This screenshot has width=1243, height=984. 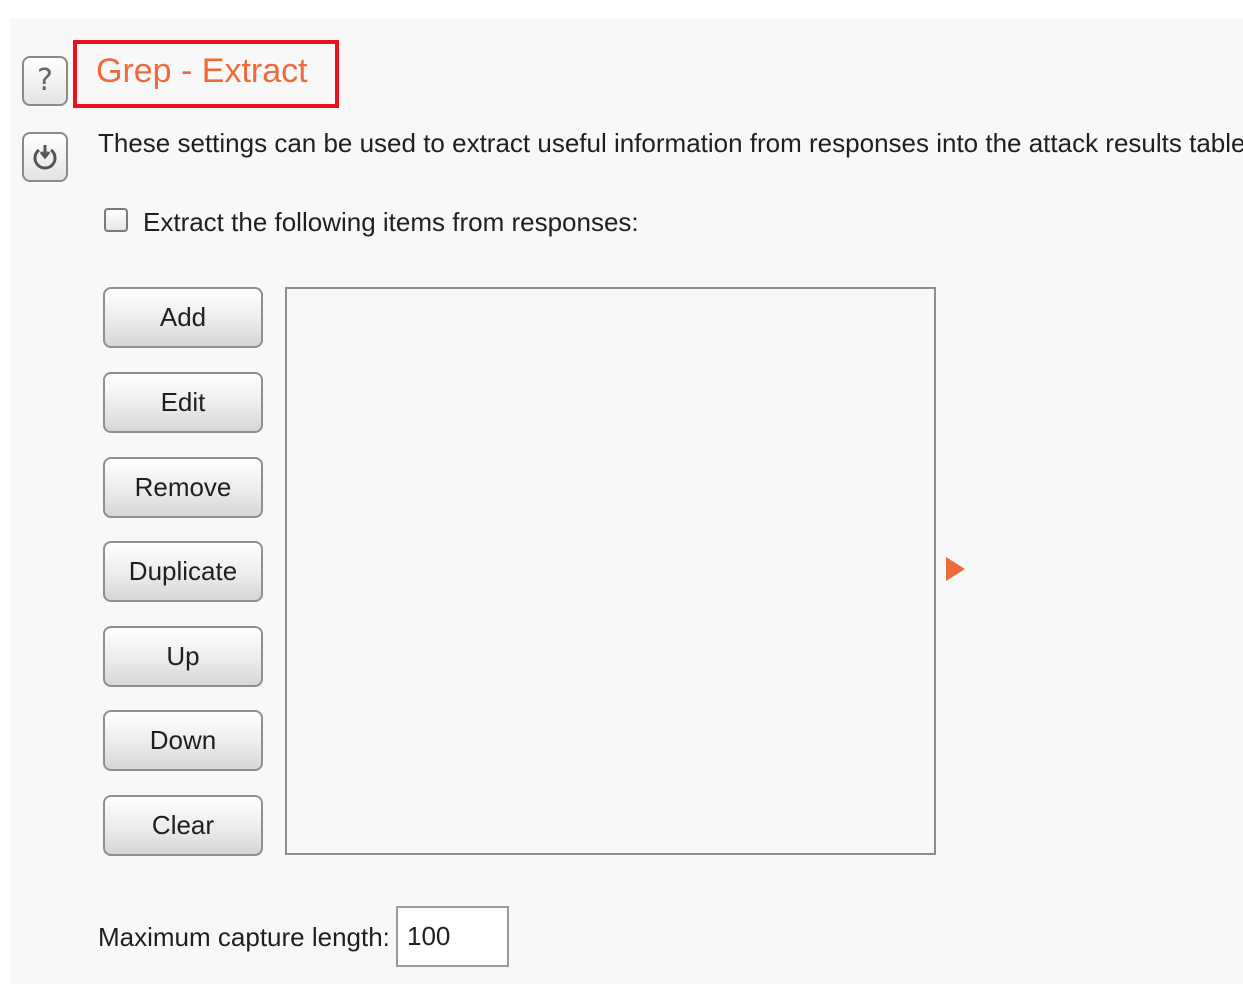 I want to click on add-button: Add, so click(x=183, y=317).